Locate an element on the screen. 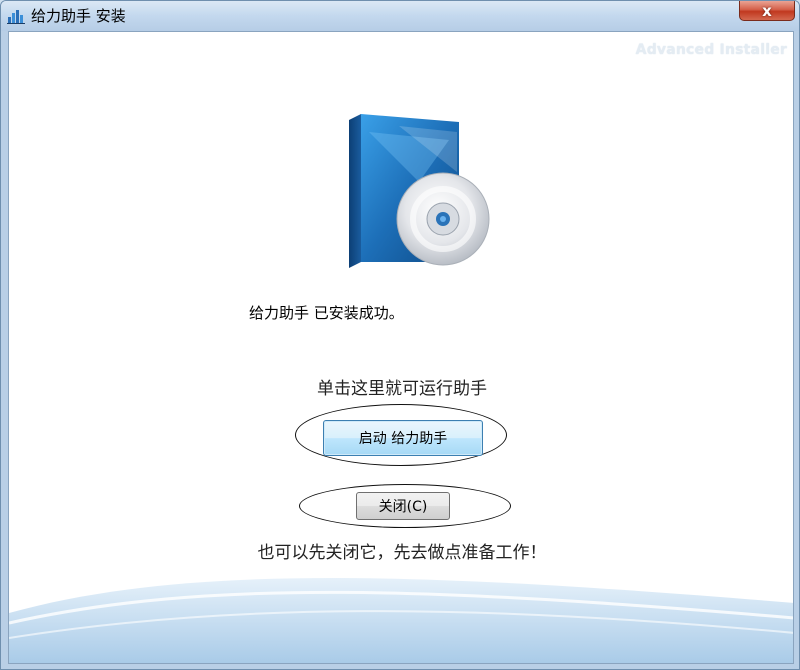 The width and height of the screenshot is (800, 670). close-button: 关闭(C) is located at coordinates (403, 506).